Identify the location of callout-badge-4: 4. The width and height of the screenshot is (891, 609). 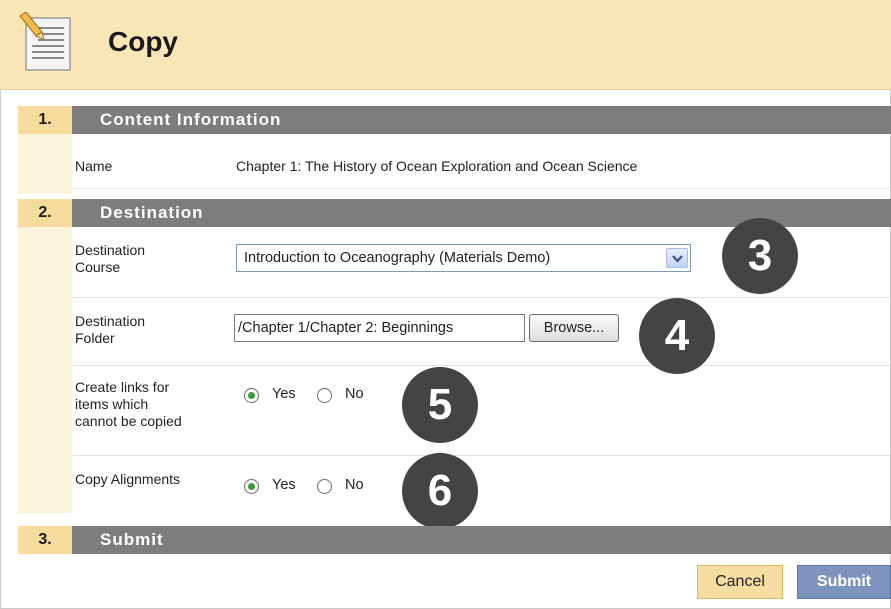
(677, 336).